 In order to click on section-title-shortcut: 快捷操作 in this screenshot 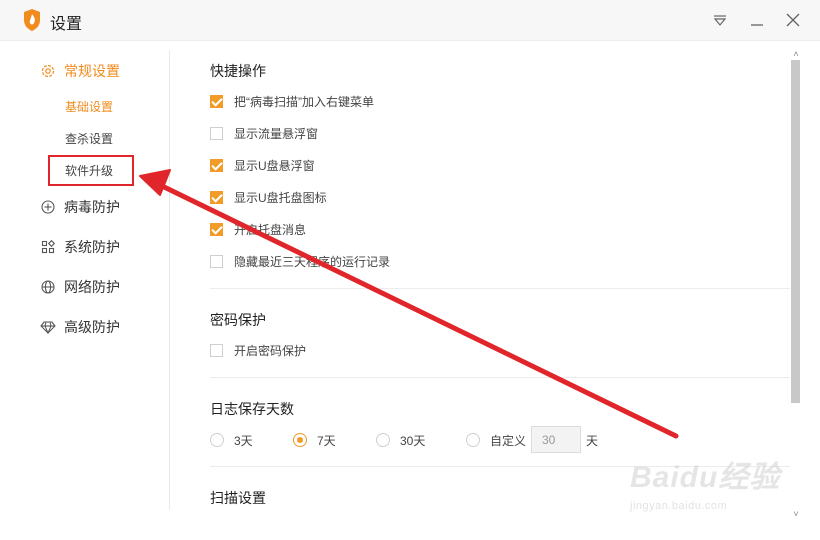, I will do `click(238, 71)`.